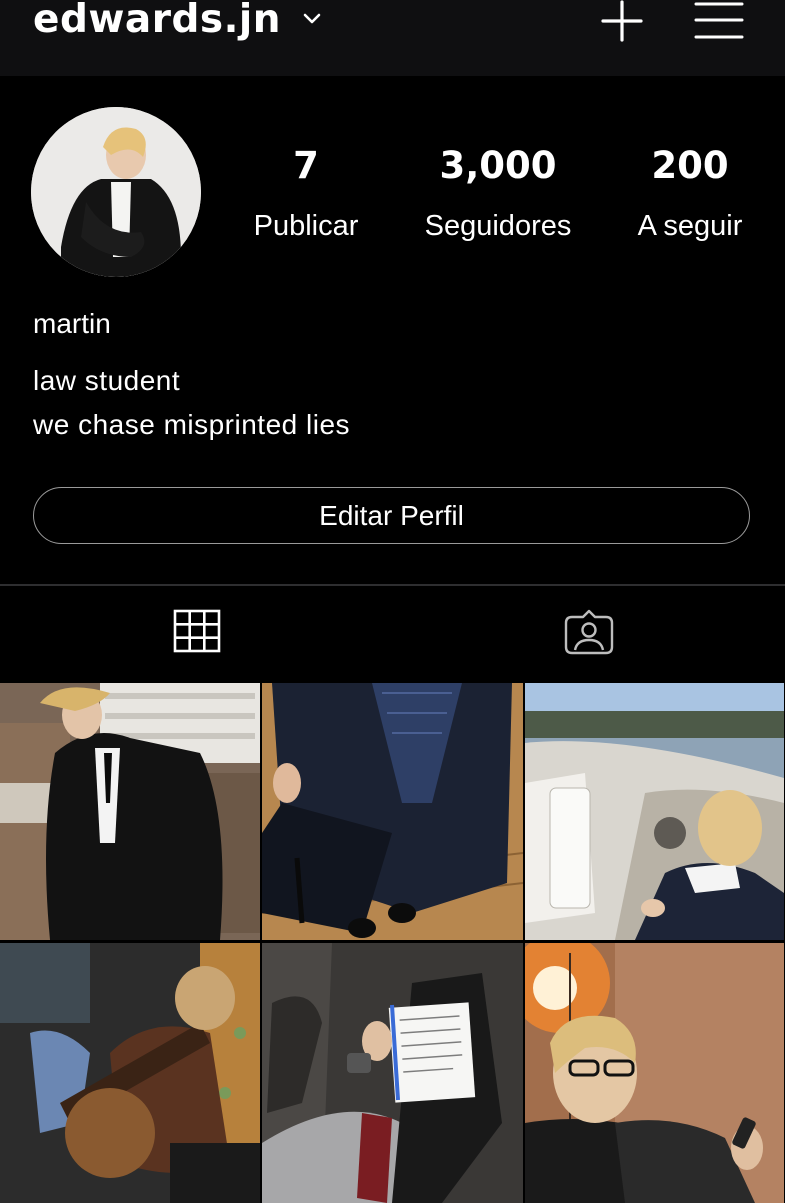 This screenshot has height=1203, width=785. I want to click on profile-name: martin, so click(72, 323).